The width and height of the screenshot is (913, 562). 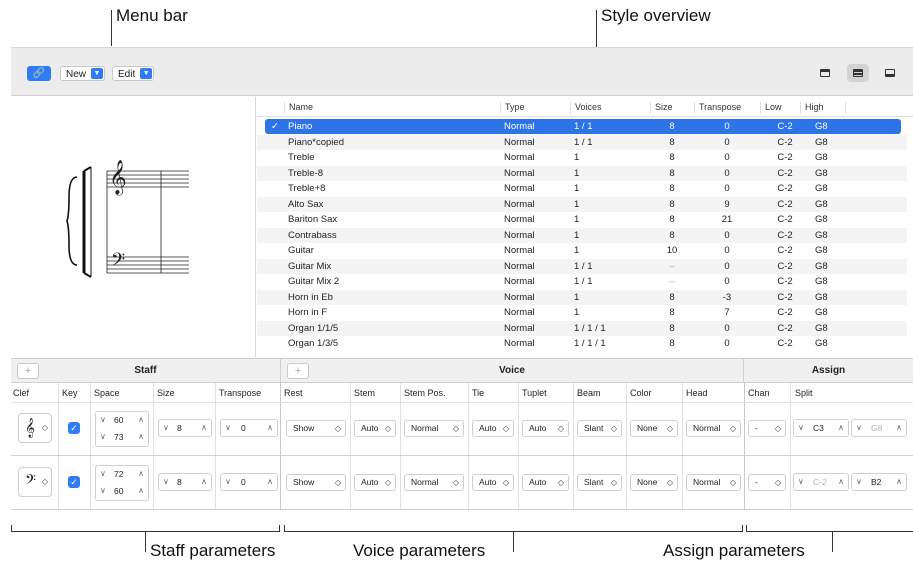 What do you see at coordinates (582, 188) in the screenshot?
I see `list-row: Treble+8 Normal 1 8 0 C-2 G8` at bounding box center [582, 188].